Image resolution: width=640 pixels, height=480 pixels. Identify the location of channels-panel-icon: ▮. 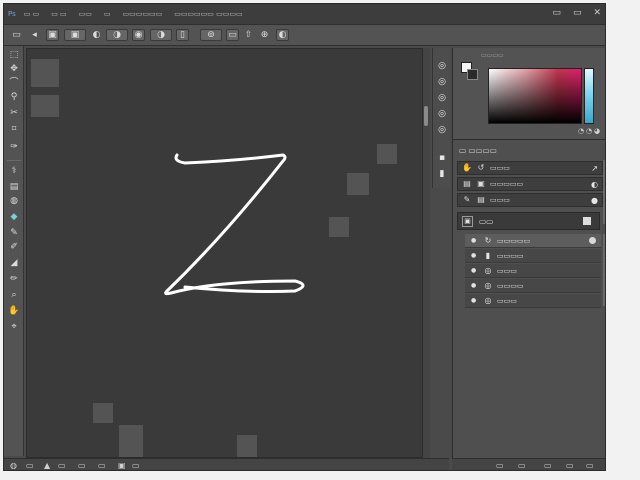
(442, 174).